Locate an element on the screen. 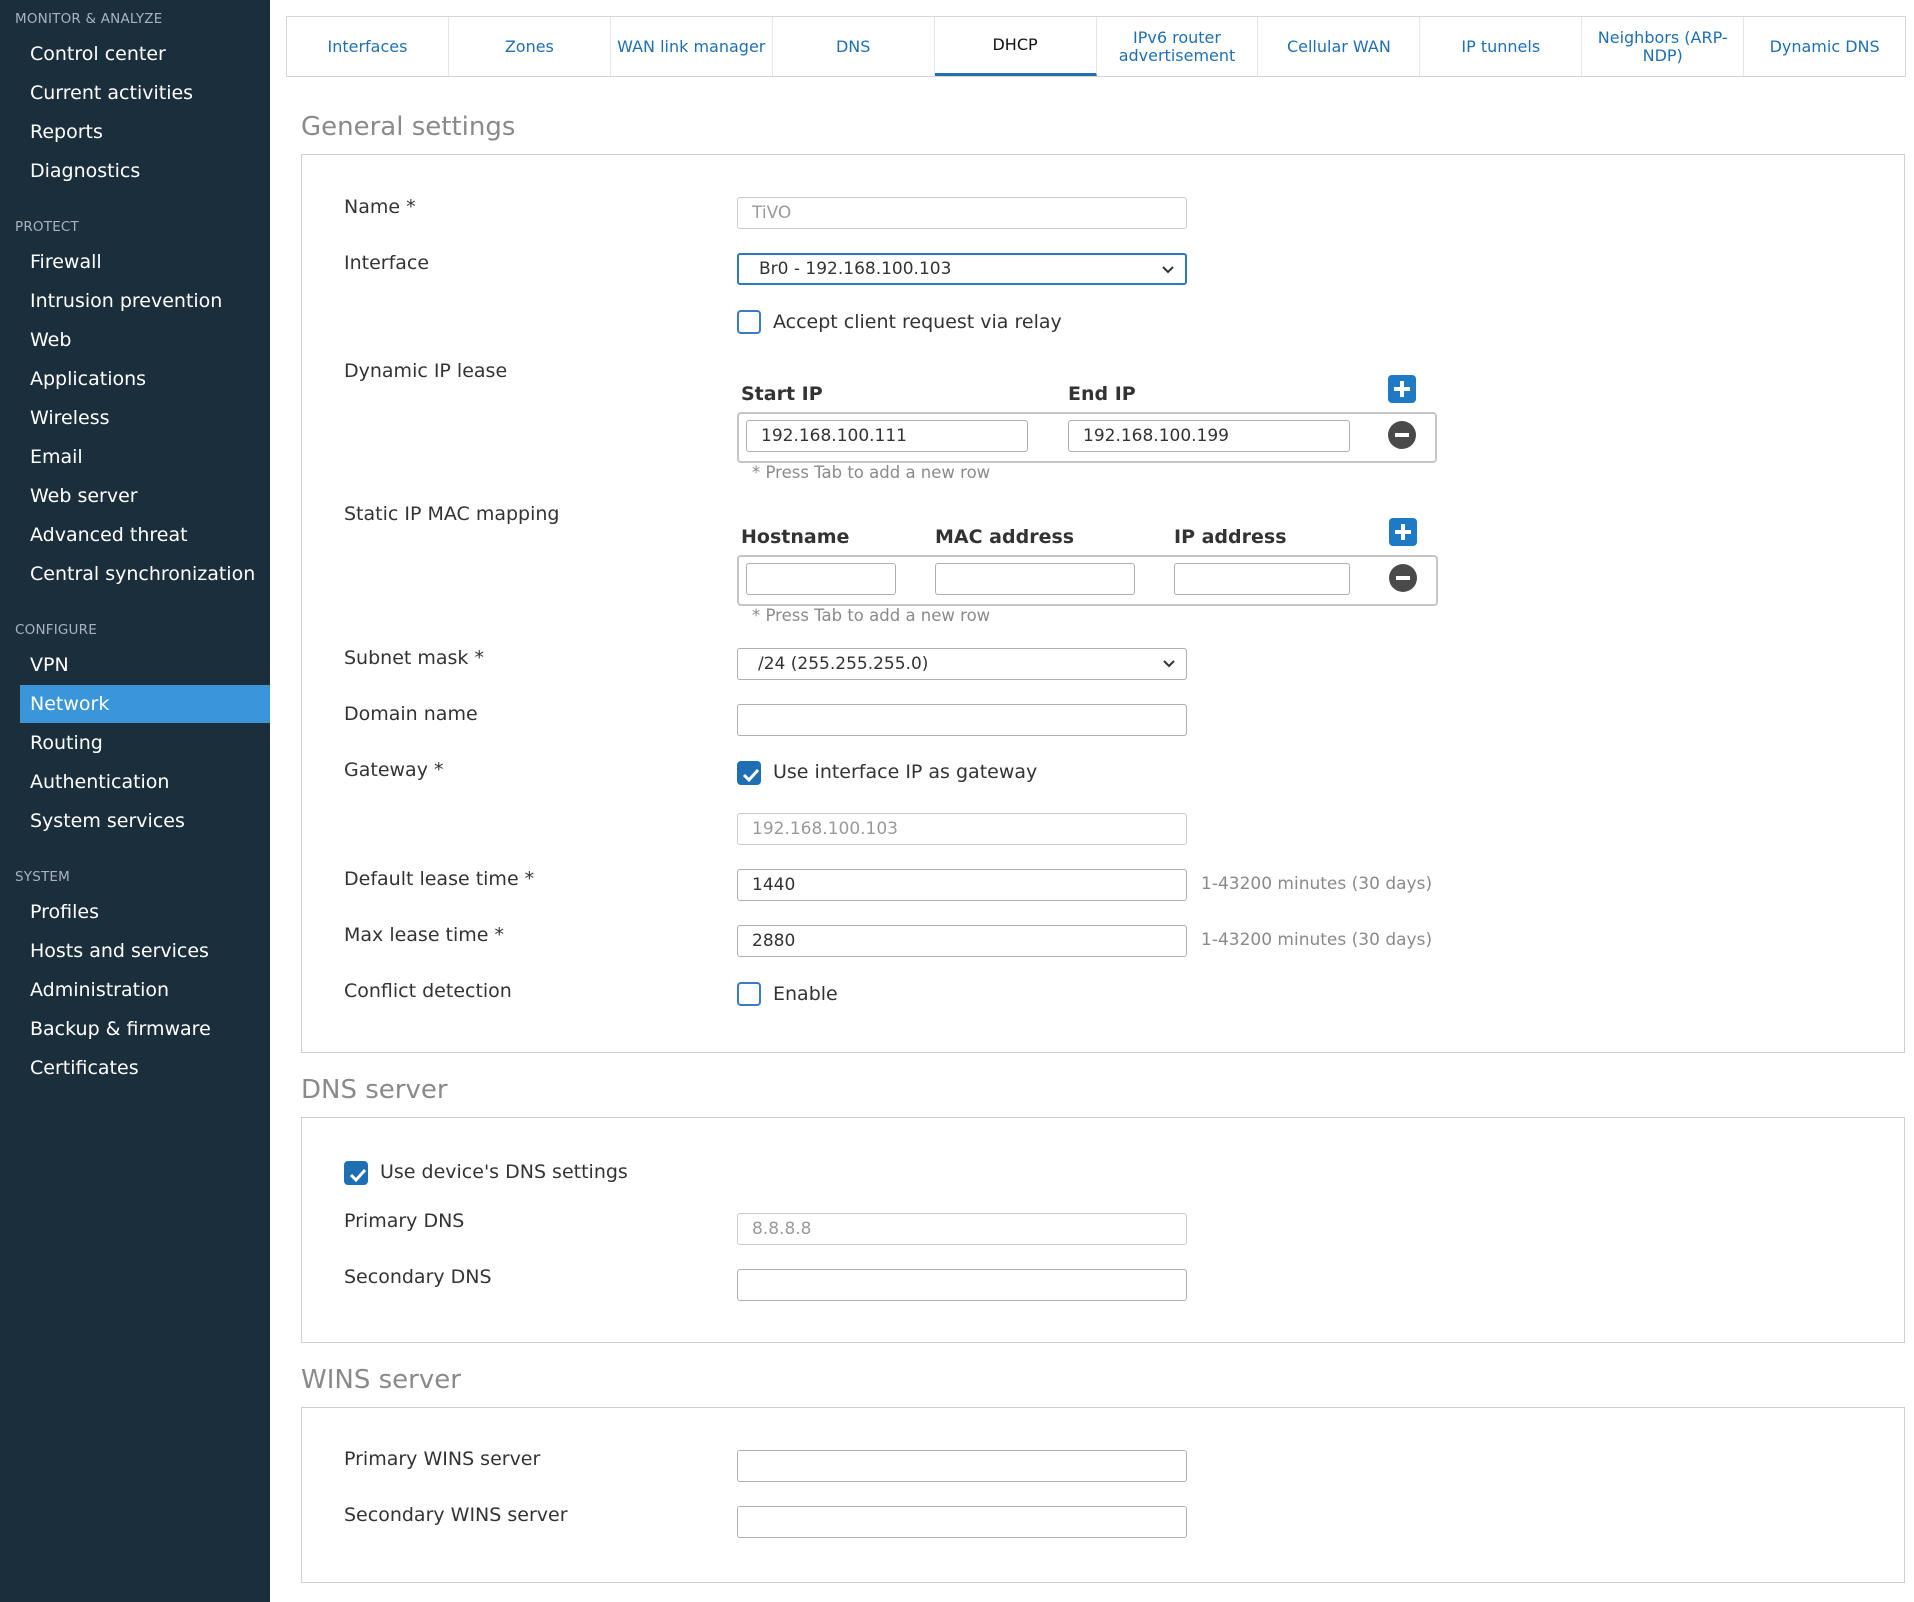 This screenshot has width=1914, height=1602. domain-name-label: Domain name is located at coordinates (411, 714).